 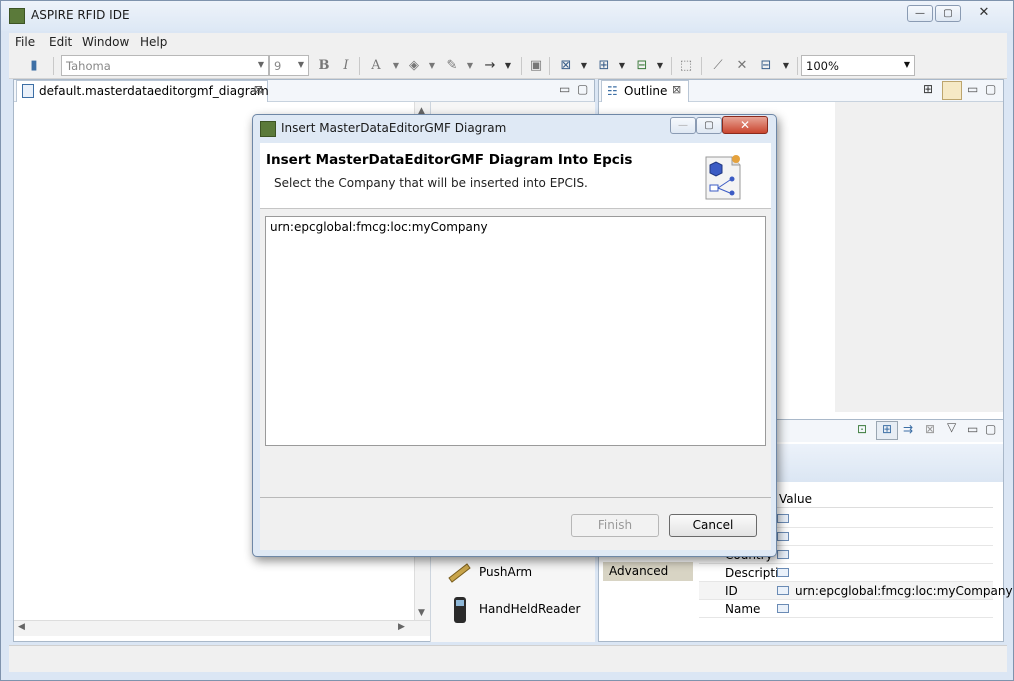 What do you see at coordinates (713, 525) in the screenshot?
I see `cancel-button: Cancel` at bounding box center [713, 525].